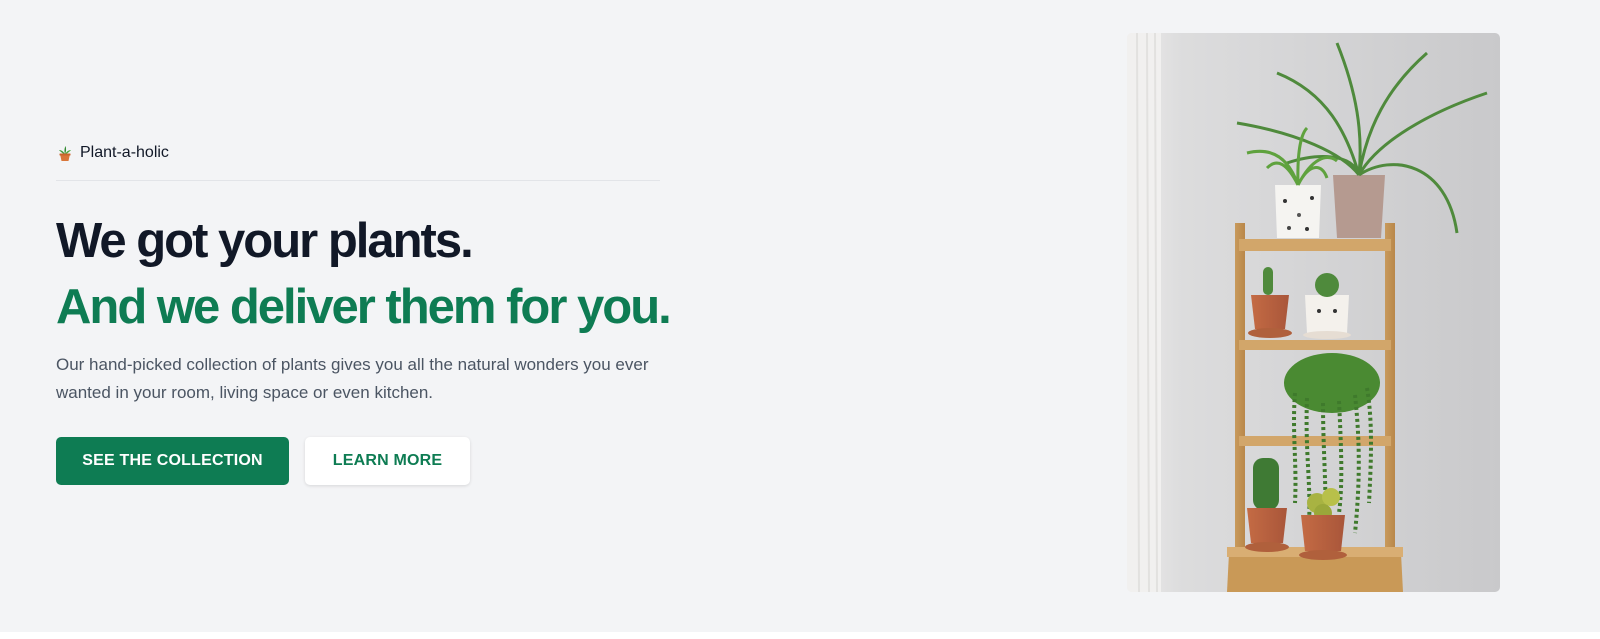 The image size is (1600, 639). I want to click on bottom-strip, so click(800, 635).